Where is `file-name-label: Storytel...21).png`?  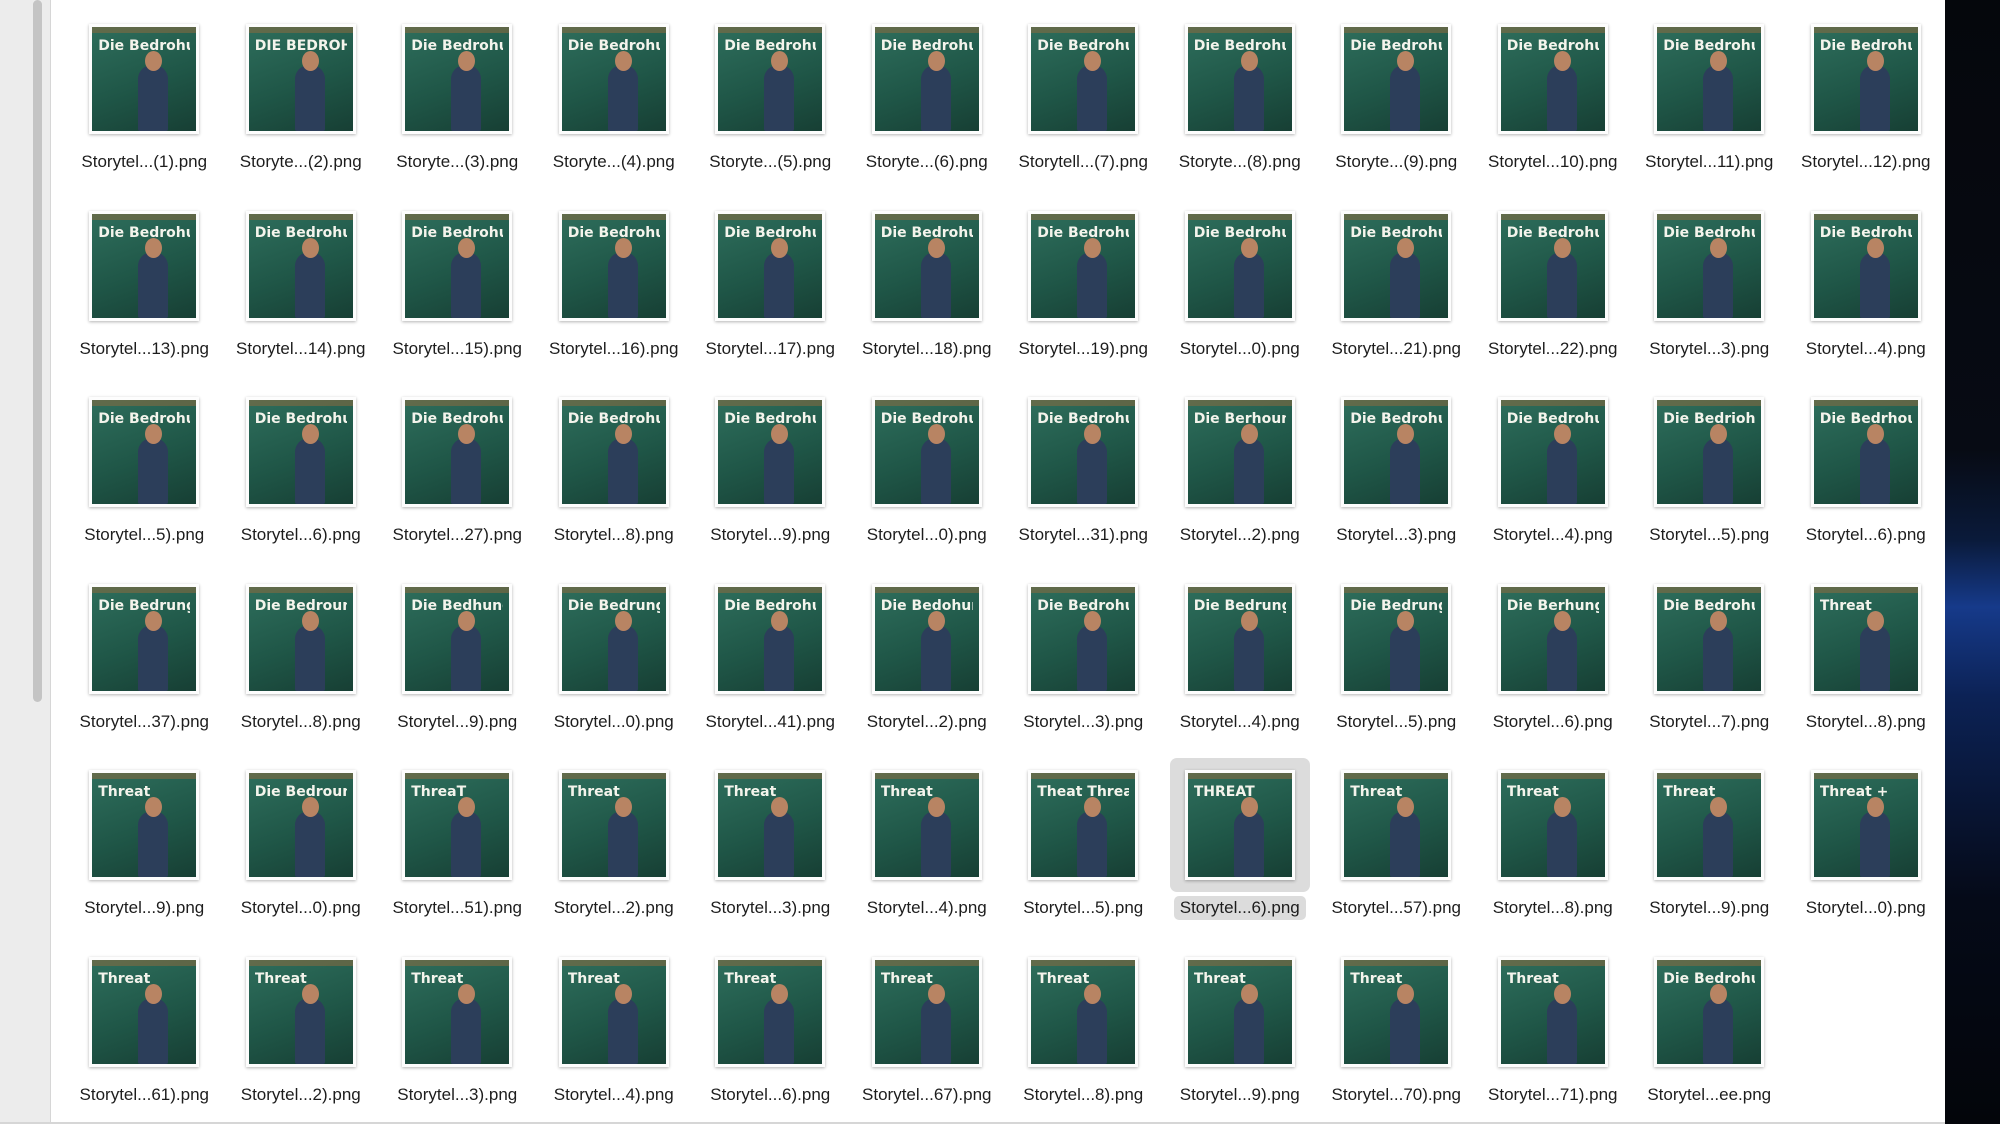
file-name-label: Storytel...21).png is located at coordinates (1396, 349).